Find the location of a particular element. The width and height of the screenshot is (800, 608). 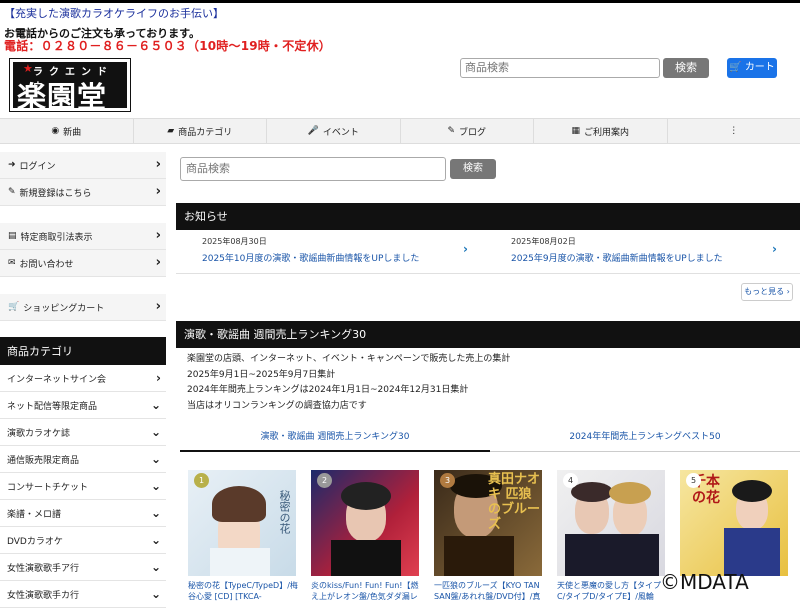

microphone-icon: 🎤 is located at coordinates (313, 131).